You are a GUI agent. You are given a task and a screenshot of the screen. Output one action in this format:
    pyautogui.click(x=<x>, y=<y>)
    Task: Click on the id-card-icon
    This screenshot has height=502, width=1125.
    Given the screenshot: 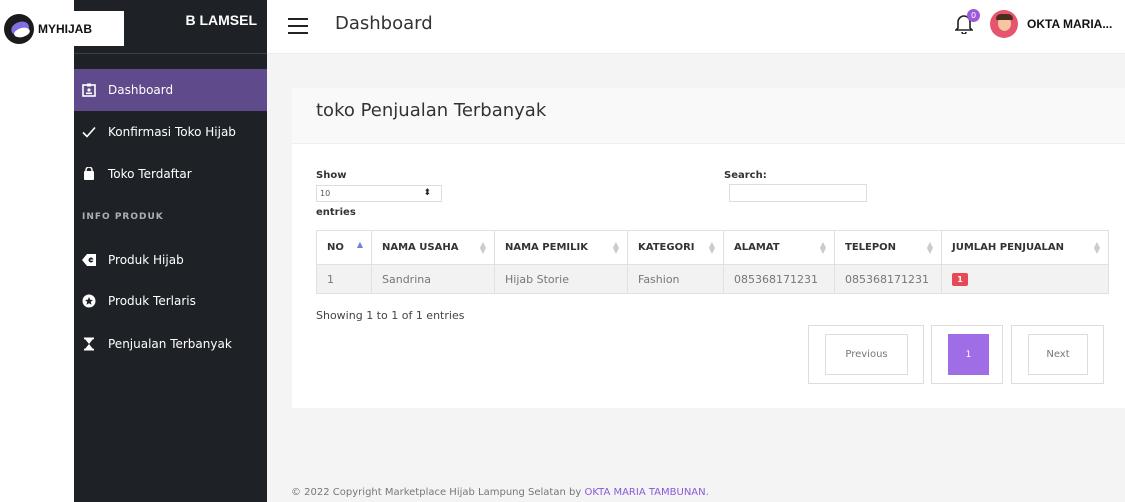 What is the action you would take?
    pyautogui.click(x=89, y=90)
    